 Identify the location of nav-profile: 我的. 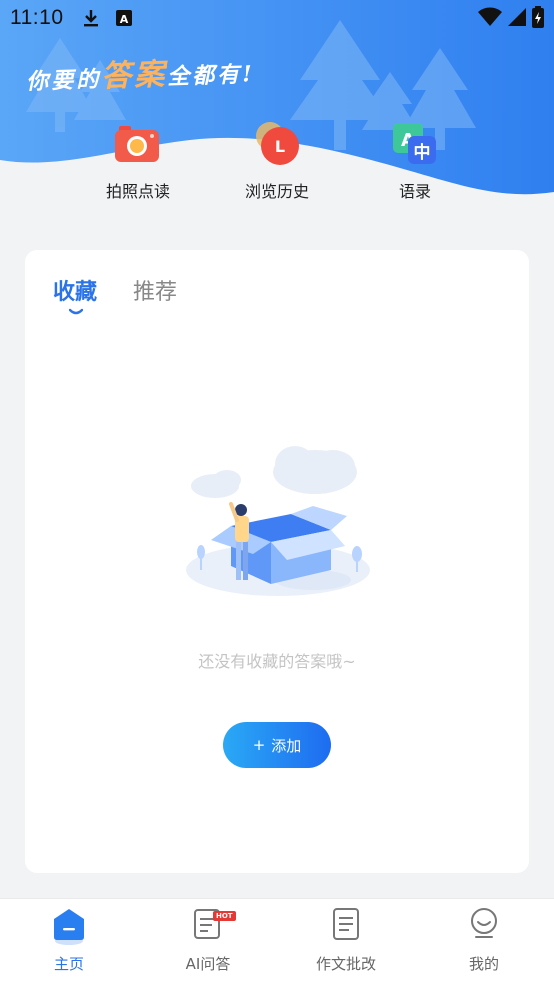
(484, 940).